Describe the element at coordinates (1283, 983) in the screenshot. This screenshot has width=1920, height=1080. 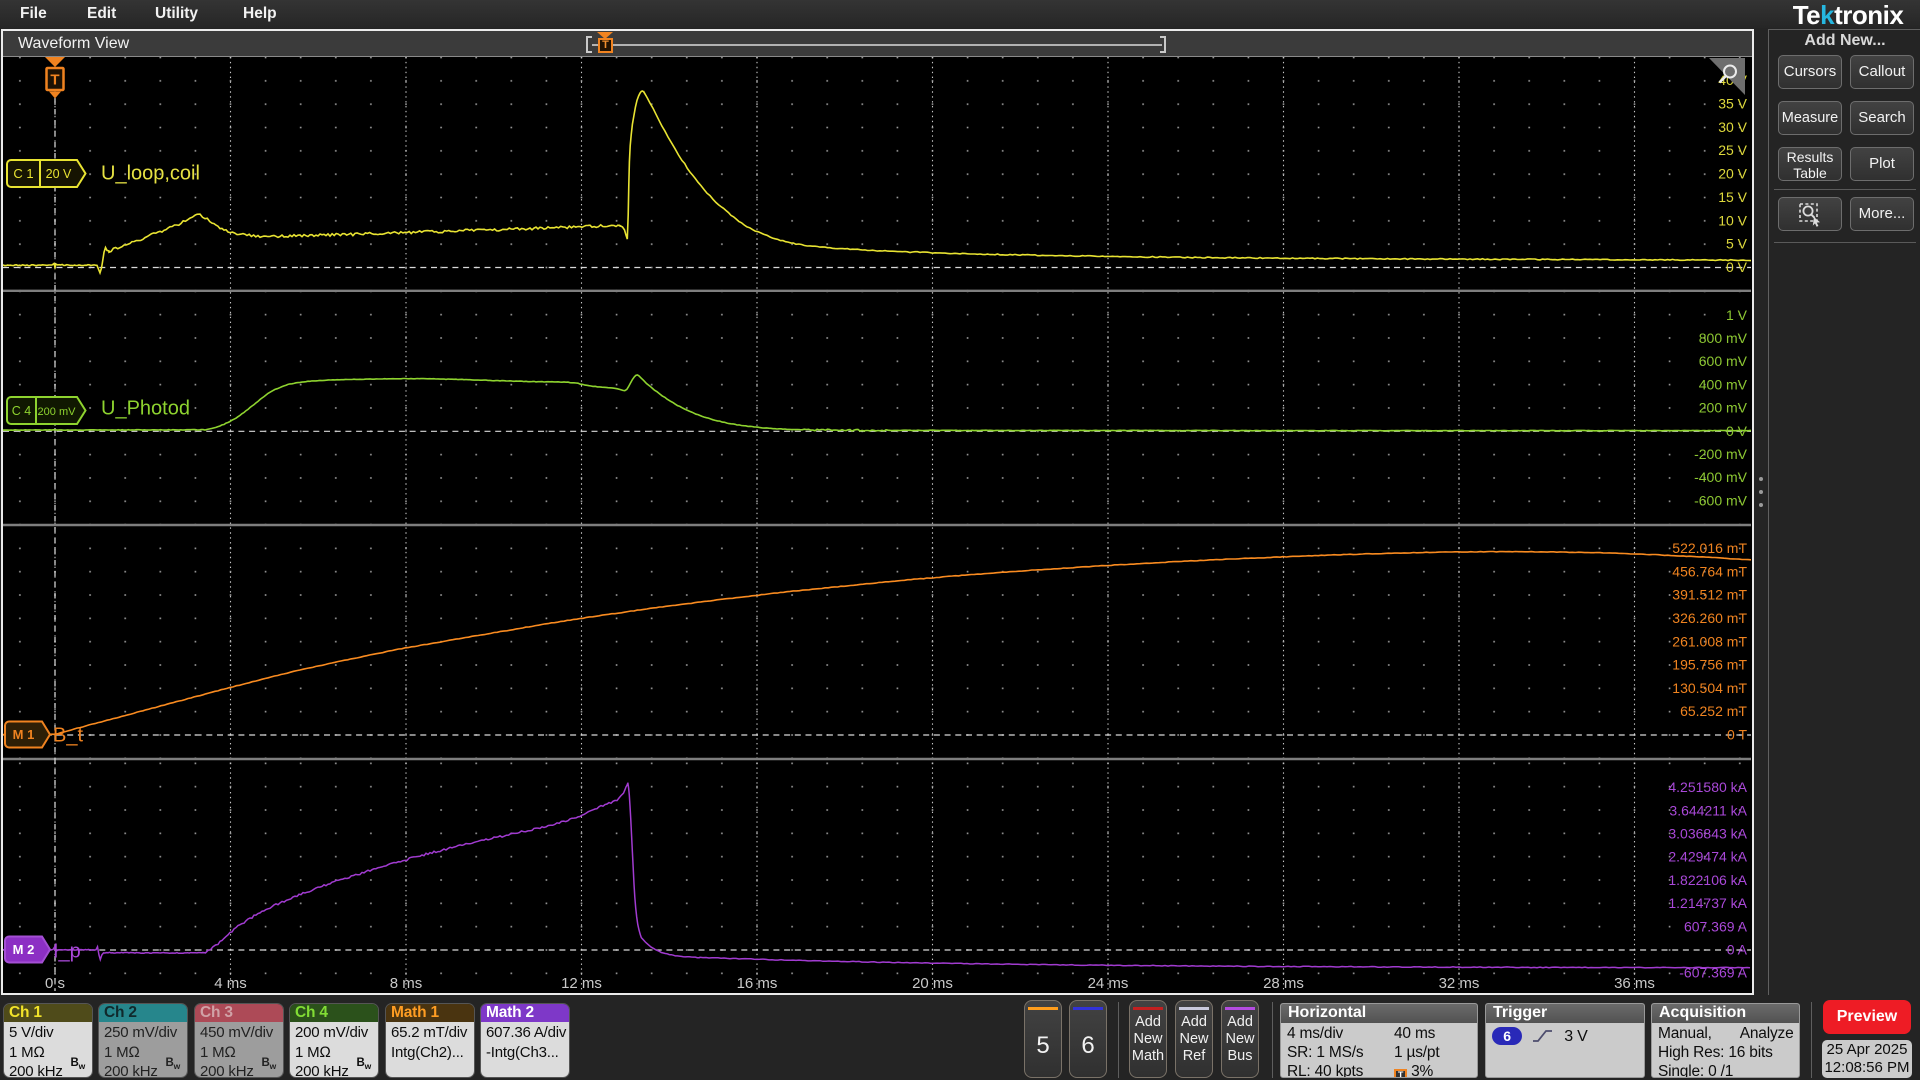
I see `svg-text: 28 ms` at that location.